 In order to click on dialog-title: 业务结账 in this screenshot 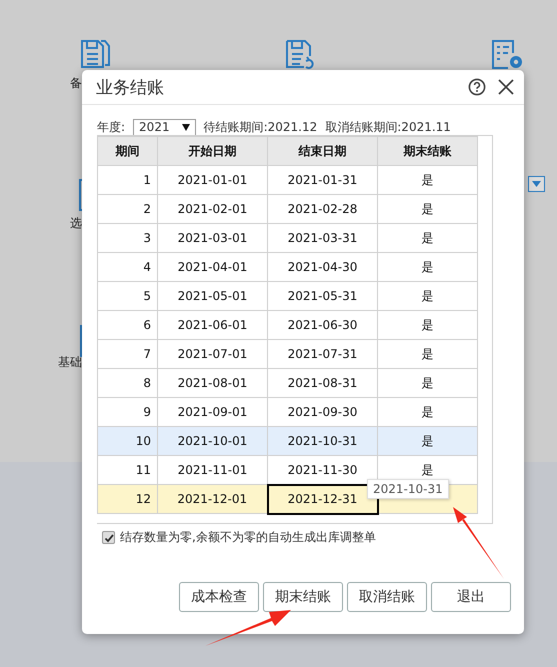, I will do `click(130, 87)`.